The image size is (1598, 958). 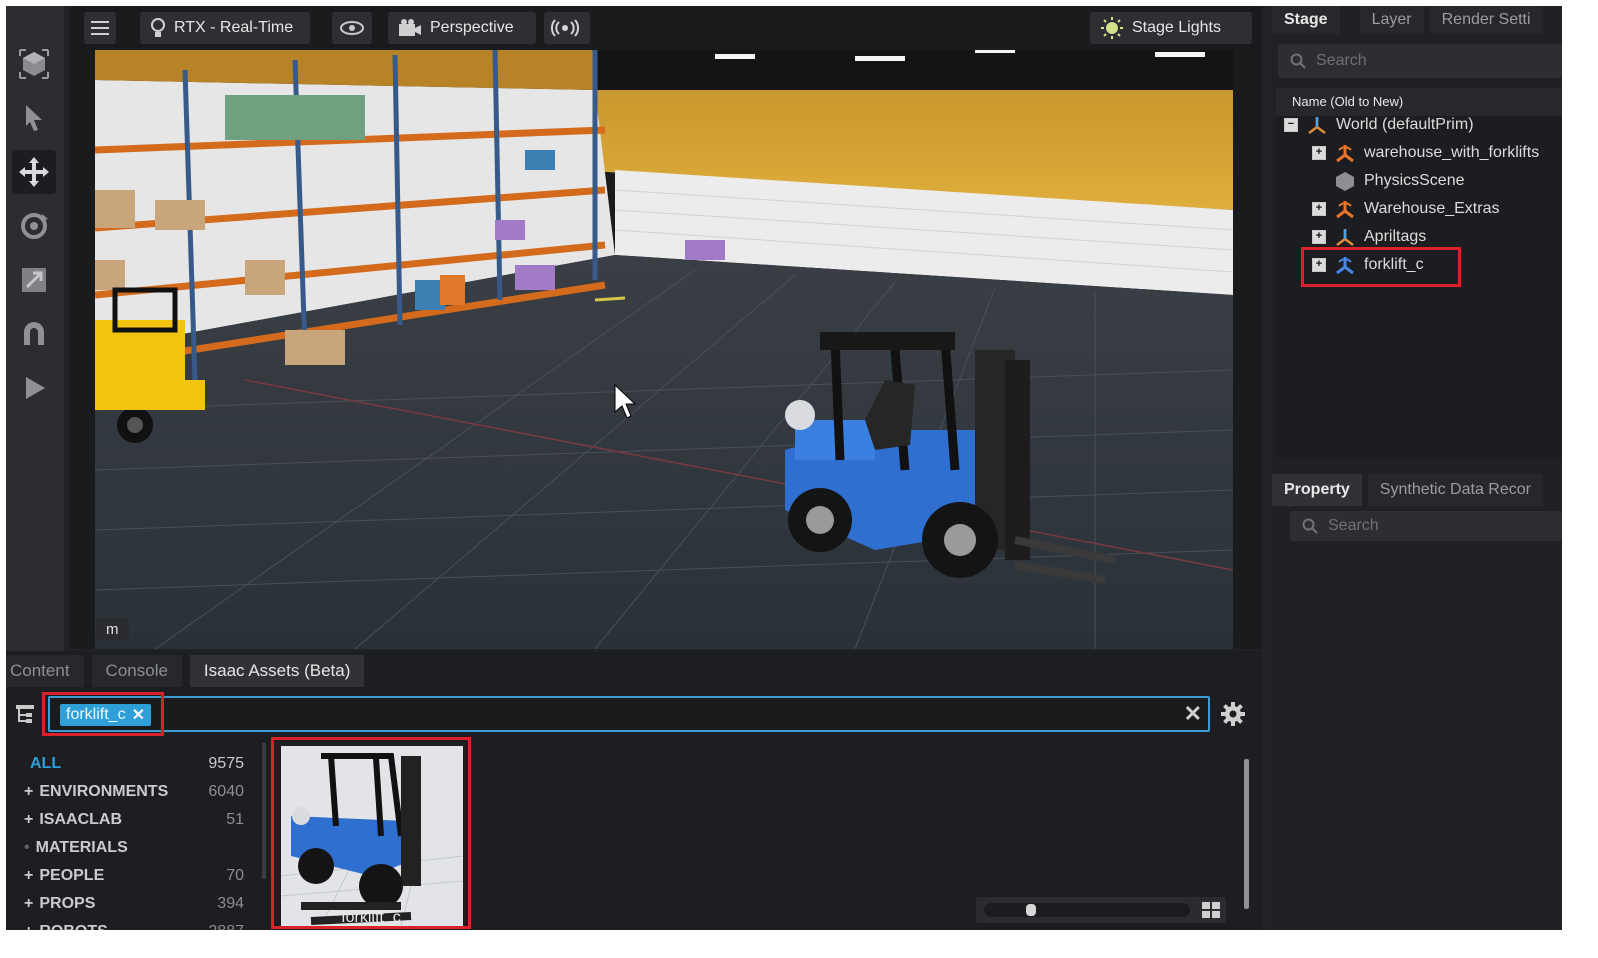 What do you see at coordinates (34, 64) in the screenshot?
I see `select-mode-icon` at bounding box center [34, 64].